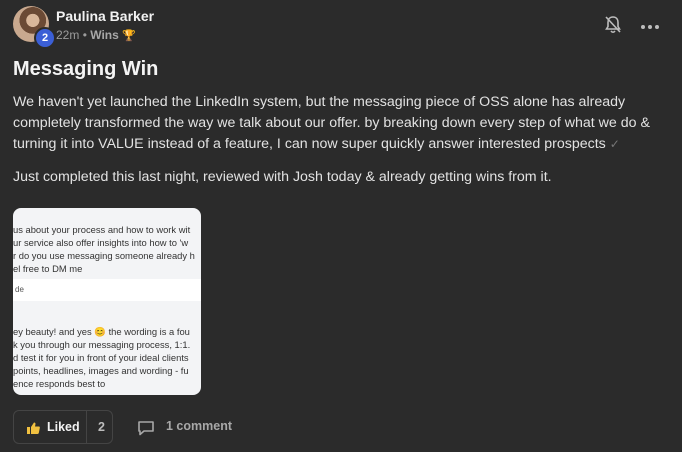 Image resolution: width=682 pixels, height=452 pixels. I want to click on bell-off-icon, so click(613, 25).